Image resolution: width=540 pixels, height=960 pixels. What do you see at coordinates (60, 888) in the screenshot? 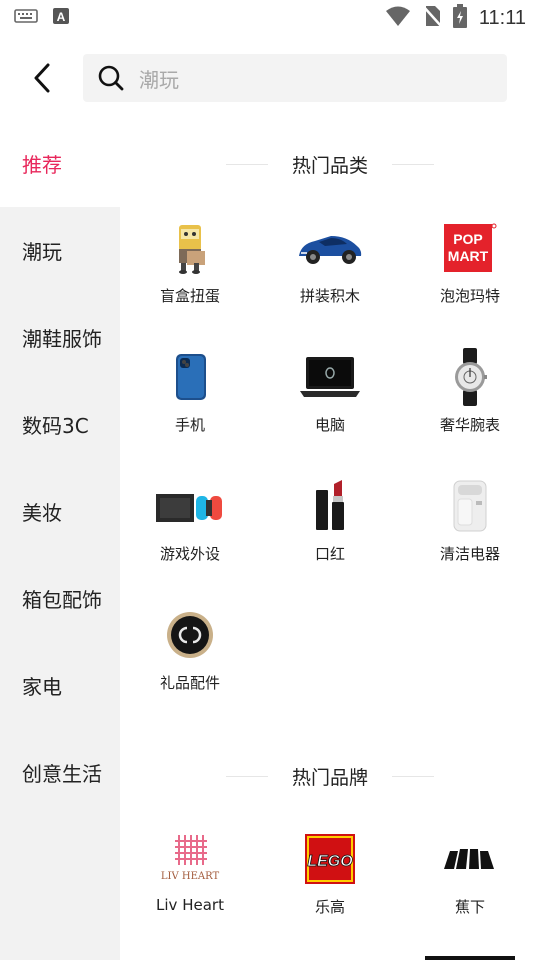
I see `sidebar-background` at bounding box center [60, 888].